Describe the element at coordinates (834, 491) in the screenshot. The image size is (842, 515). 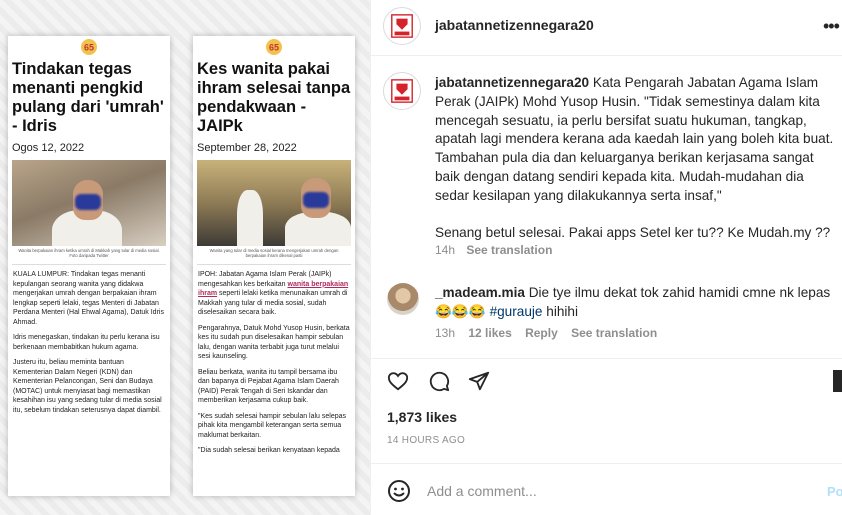
I see `post-comment-button: Post` at that location.